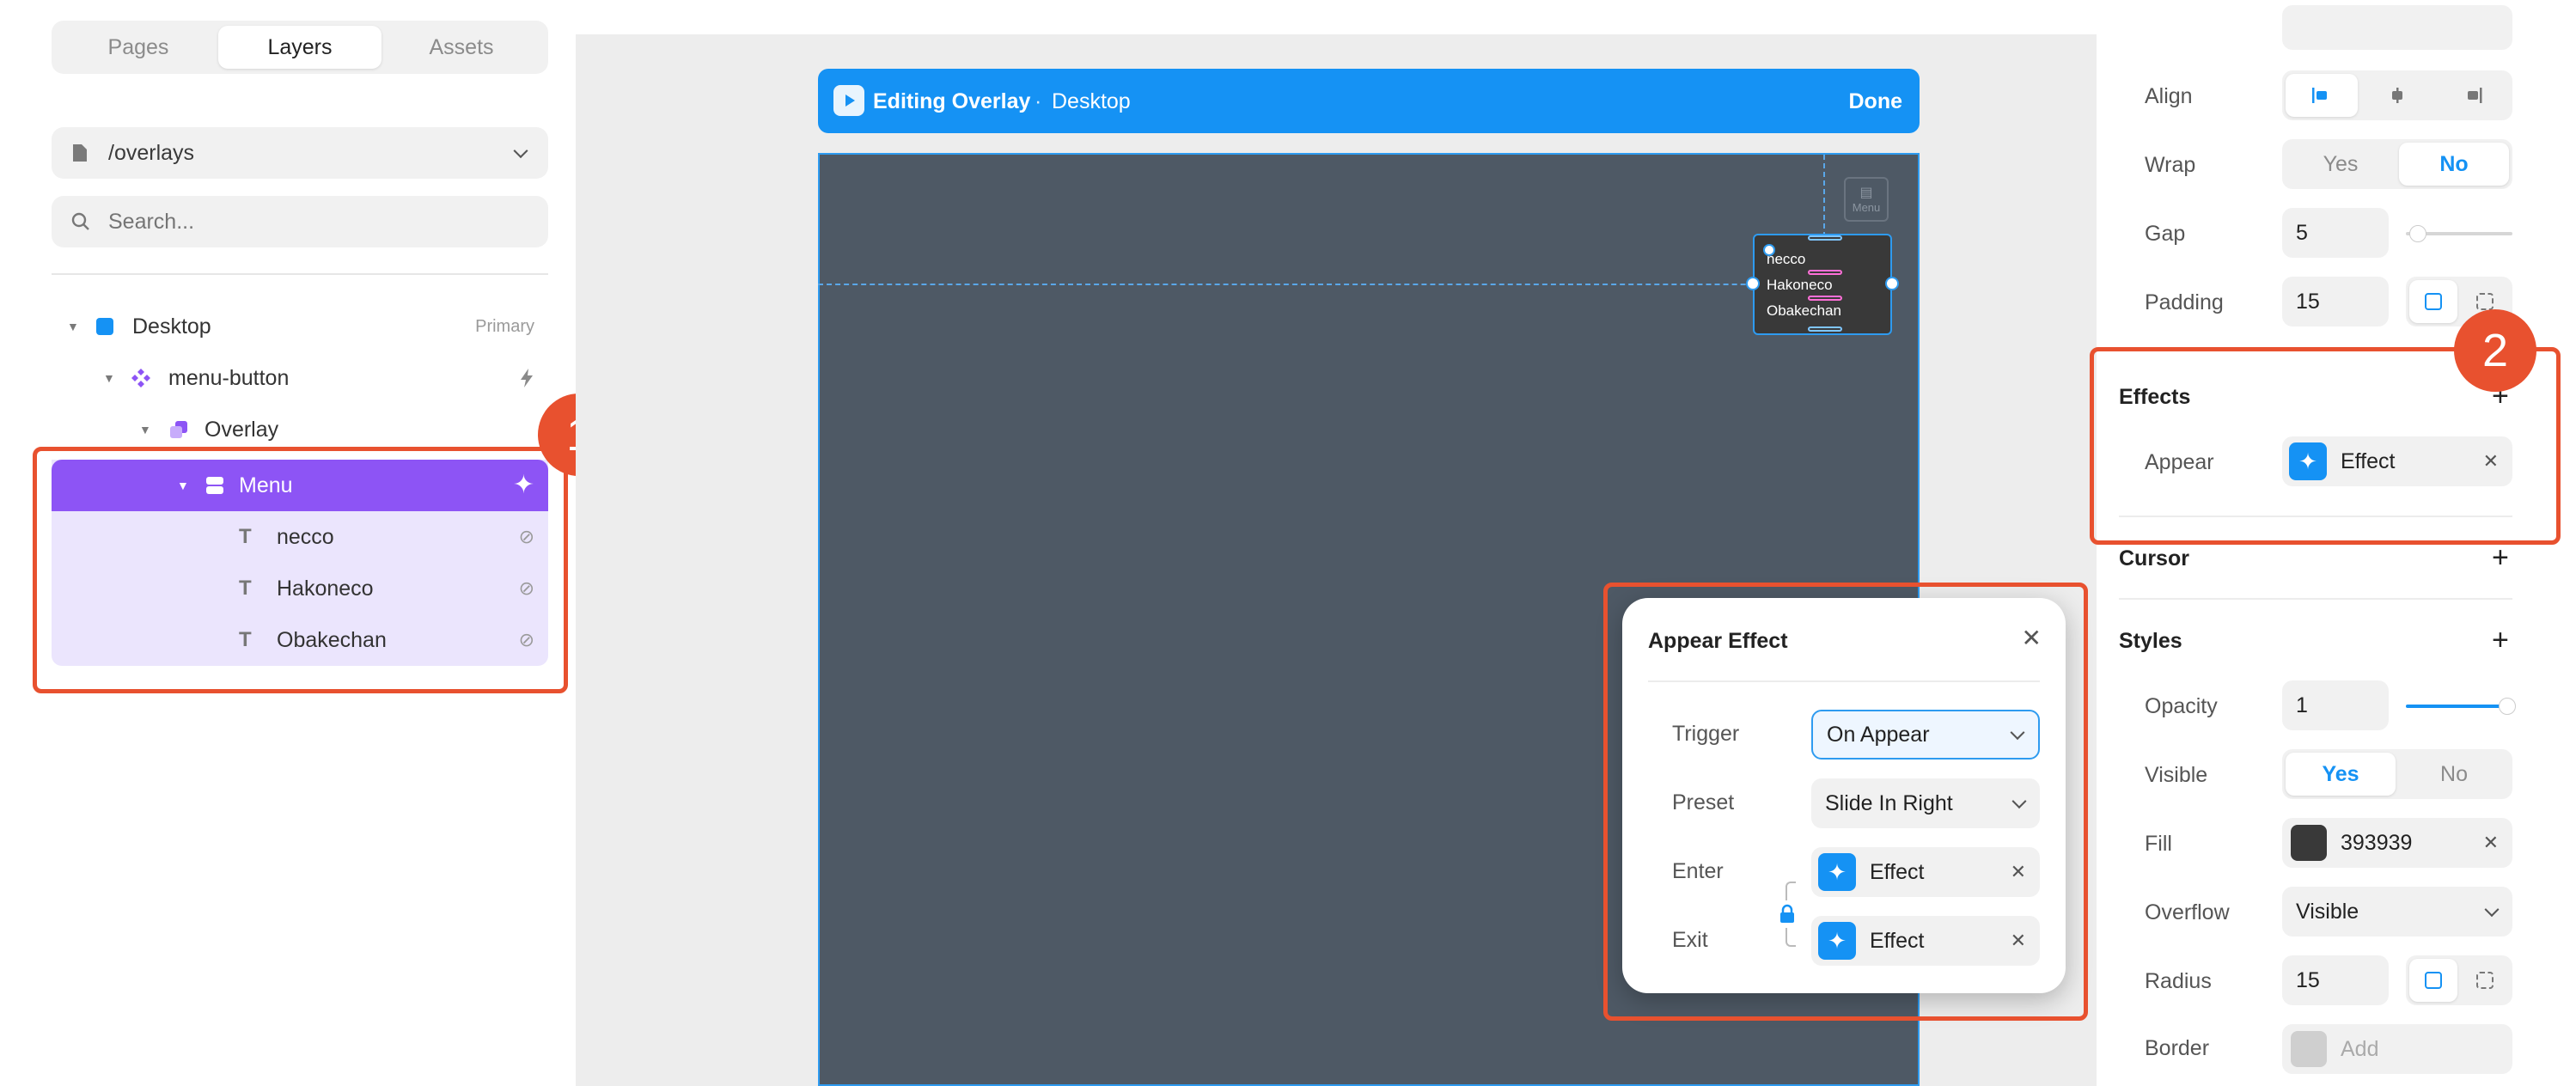 The width and height of the screenshot is (2576, 1086). Describe the element at coordinates (952, 101) in the screenshot. I see `topbar-title: Editing Overlay` at that location.